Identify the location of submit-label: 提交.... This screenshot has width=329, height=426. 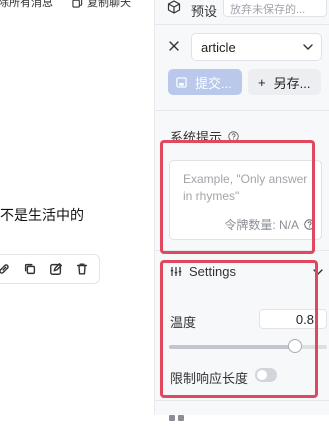
(213, 83).